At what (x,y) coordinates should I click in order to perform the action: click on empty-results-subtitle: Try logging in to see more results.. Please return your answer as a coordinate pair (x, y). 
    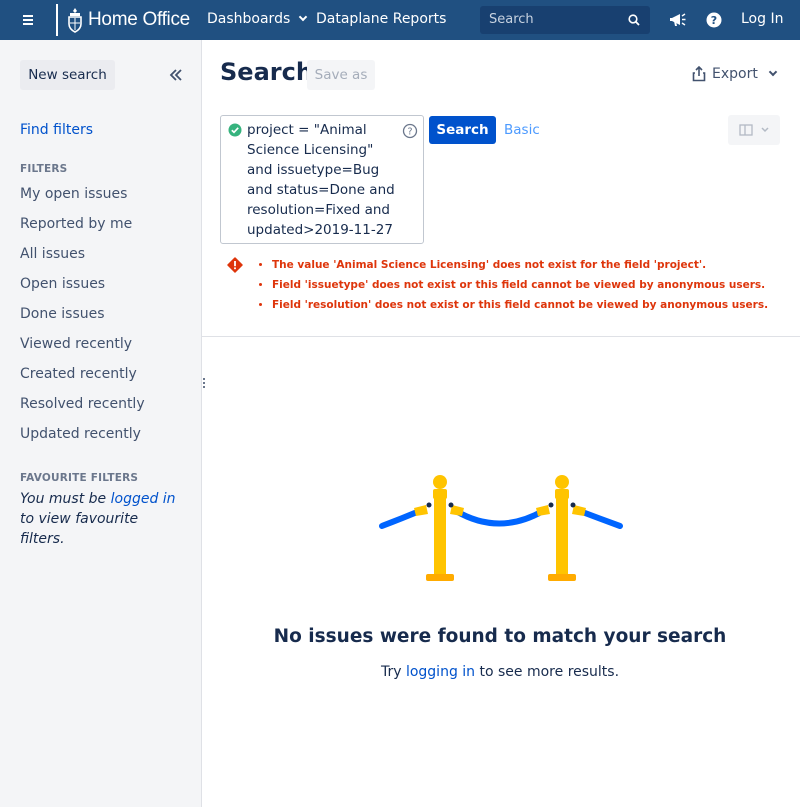
    Looking at the image, I should click on (500, 672).